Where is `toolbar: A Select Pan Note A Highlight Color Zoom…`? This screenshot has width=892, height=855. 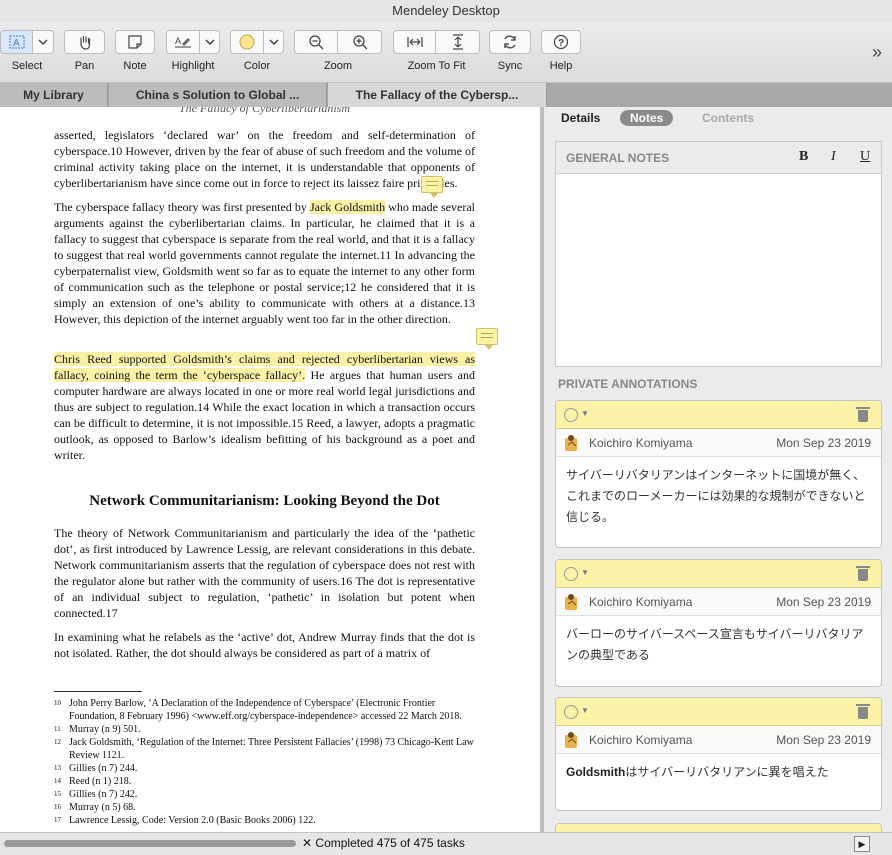
toolbar: A Select Pan Note A Highlight Color Zoom… is located at coordinates (446, 52).